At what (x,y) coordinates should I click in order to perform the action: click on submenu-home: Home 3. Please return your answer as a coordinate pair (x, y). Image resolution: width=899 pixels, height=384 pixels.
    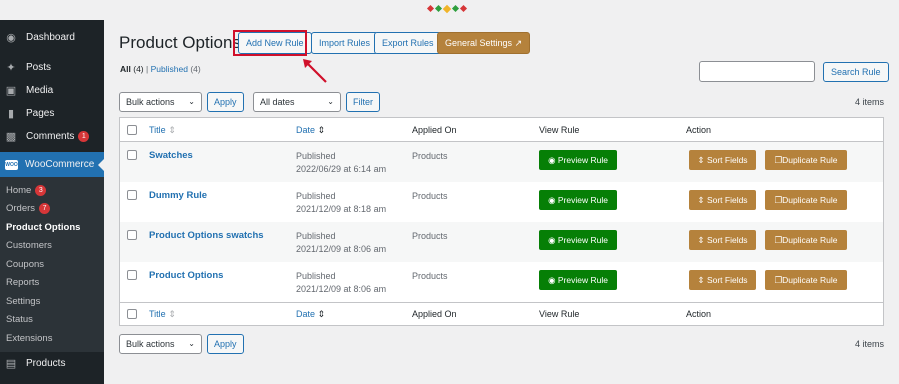
    Looking at the image, I should click on (52, 190).